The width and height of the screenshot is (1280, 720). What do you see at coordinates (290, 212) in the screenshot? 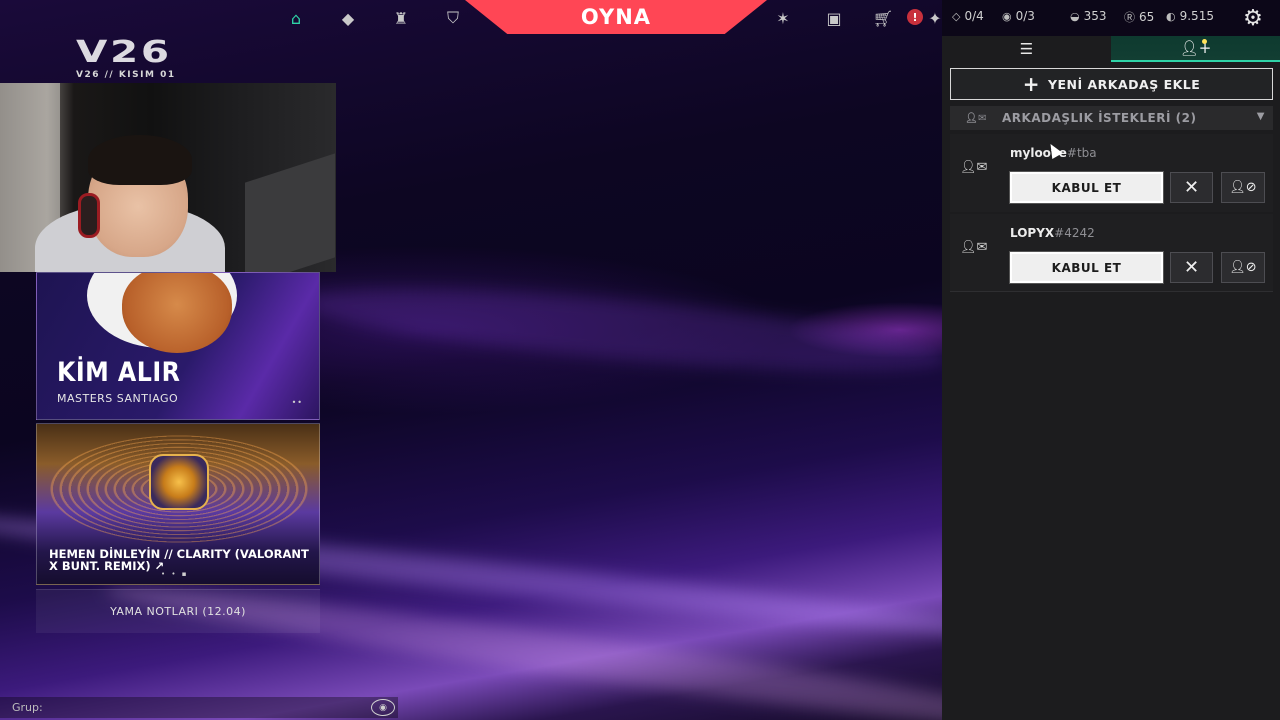
I see `webcam-chair` at bounding box center [290, 212].